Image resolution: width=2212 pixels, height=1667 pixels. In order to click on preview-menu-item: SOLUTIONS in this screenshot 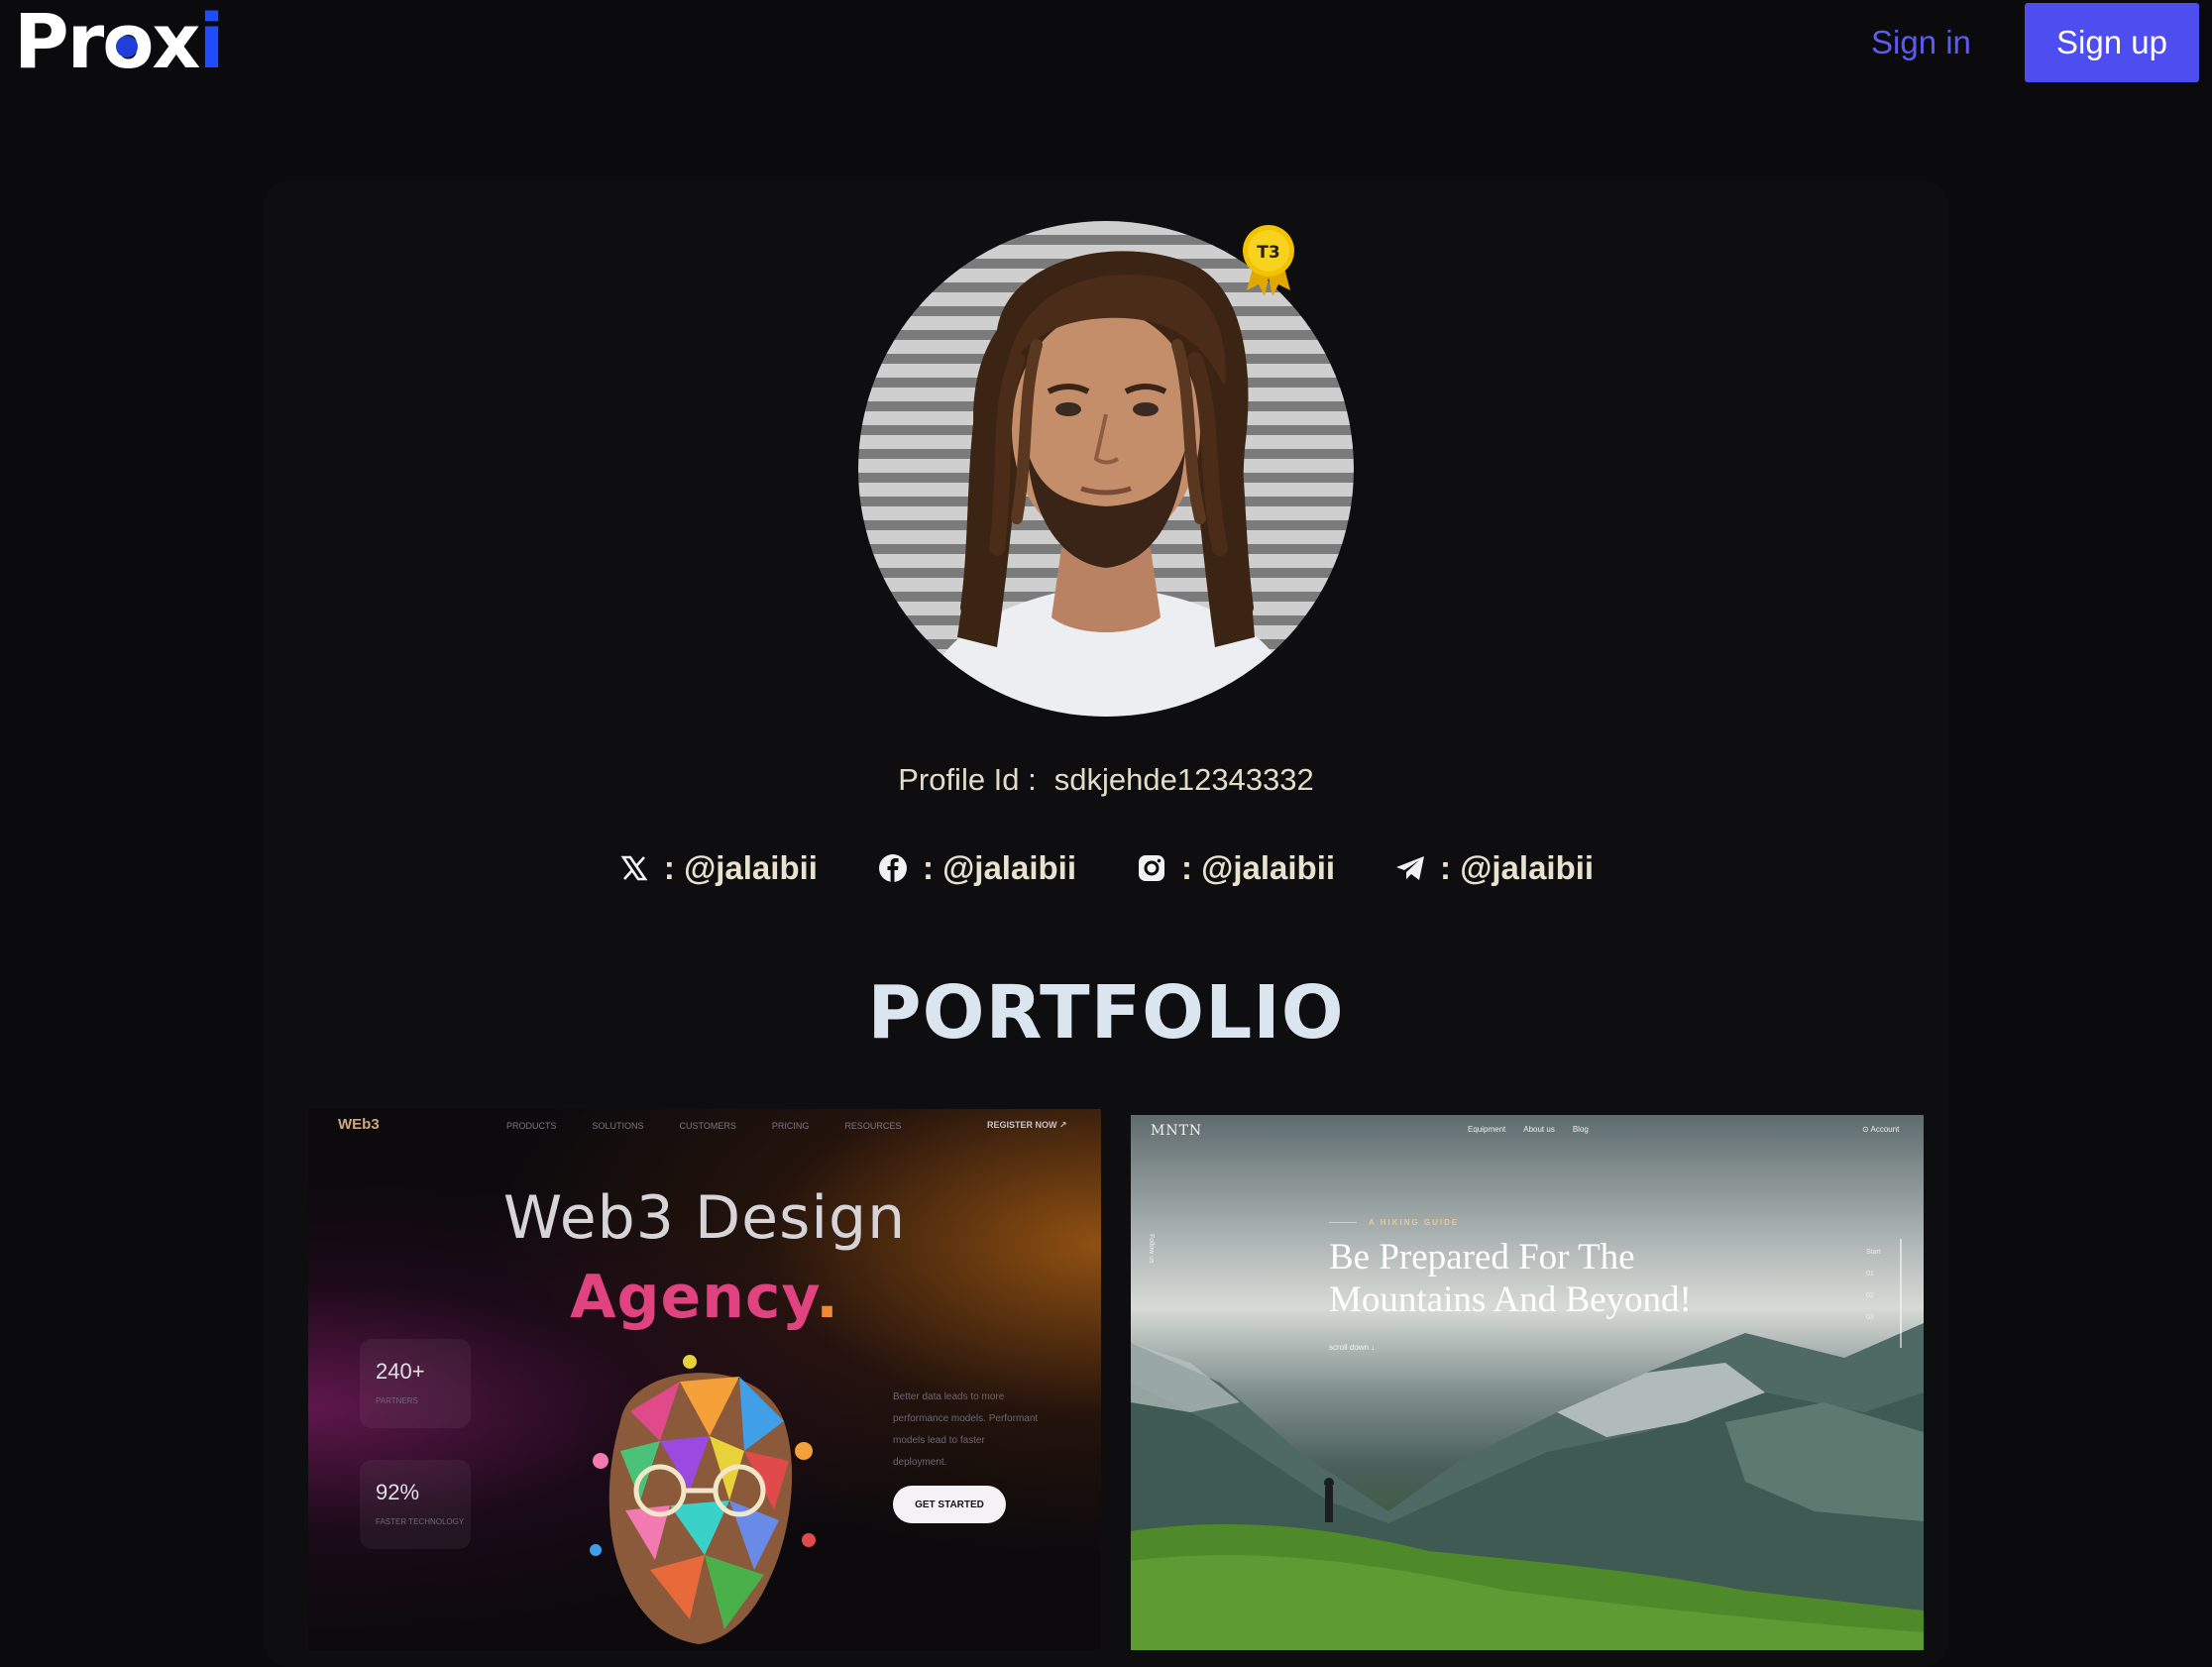, I will do `click(618, 1126)`.